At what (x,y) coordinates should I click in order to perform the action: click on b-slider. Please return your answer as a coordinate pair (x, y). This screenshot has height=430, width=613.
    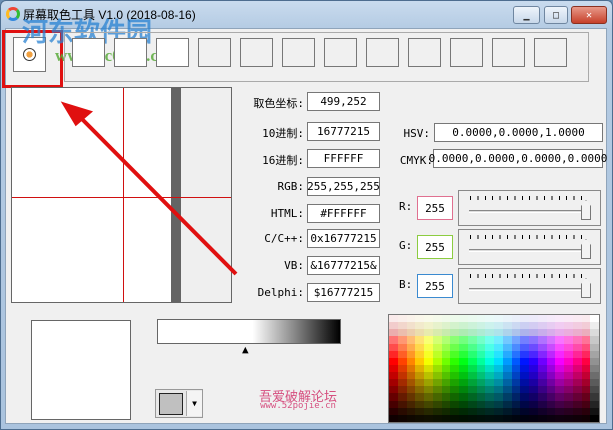
    Looking at the image, I should click on (529, 286).